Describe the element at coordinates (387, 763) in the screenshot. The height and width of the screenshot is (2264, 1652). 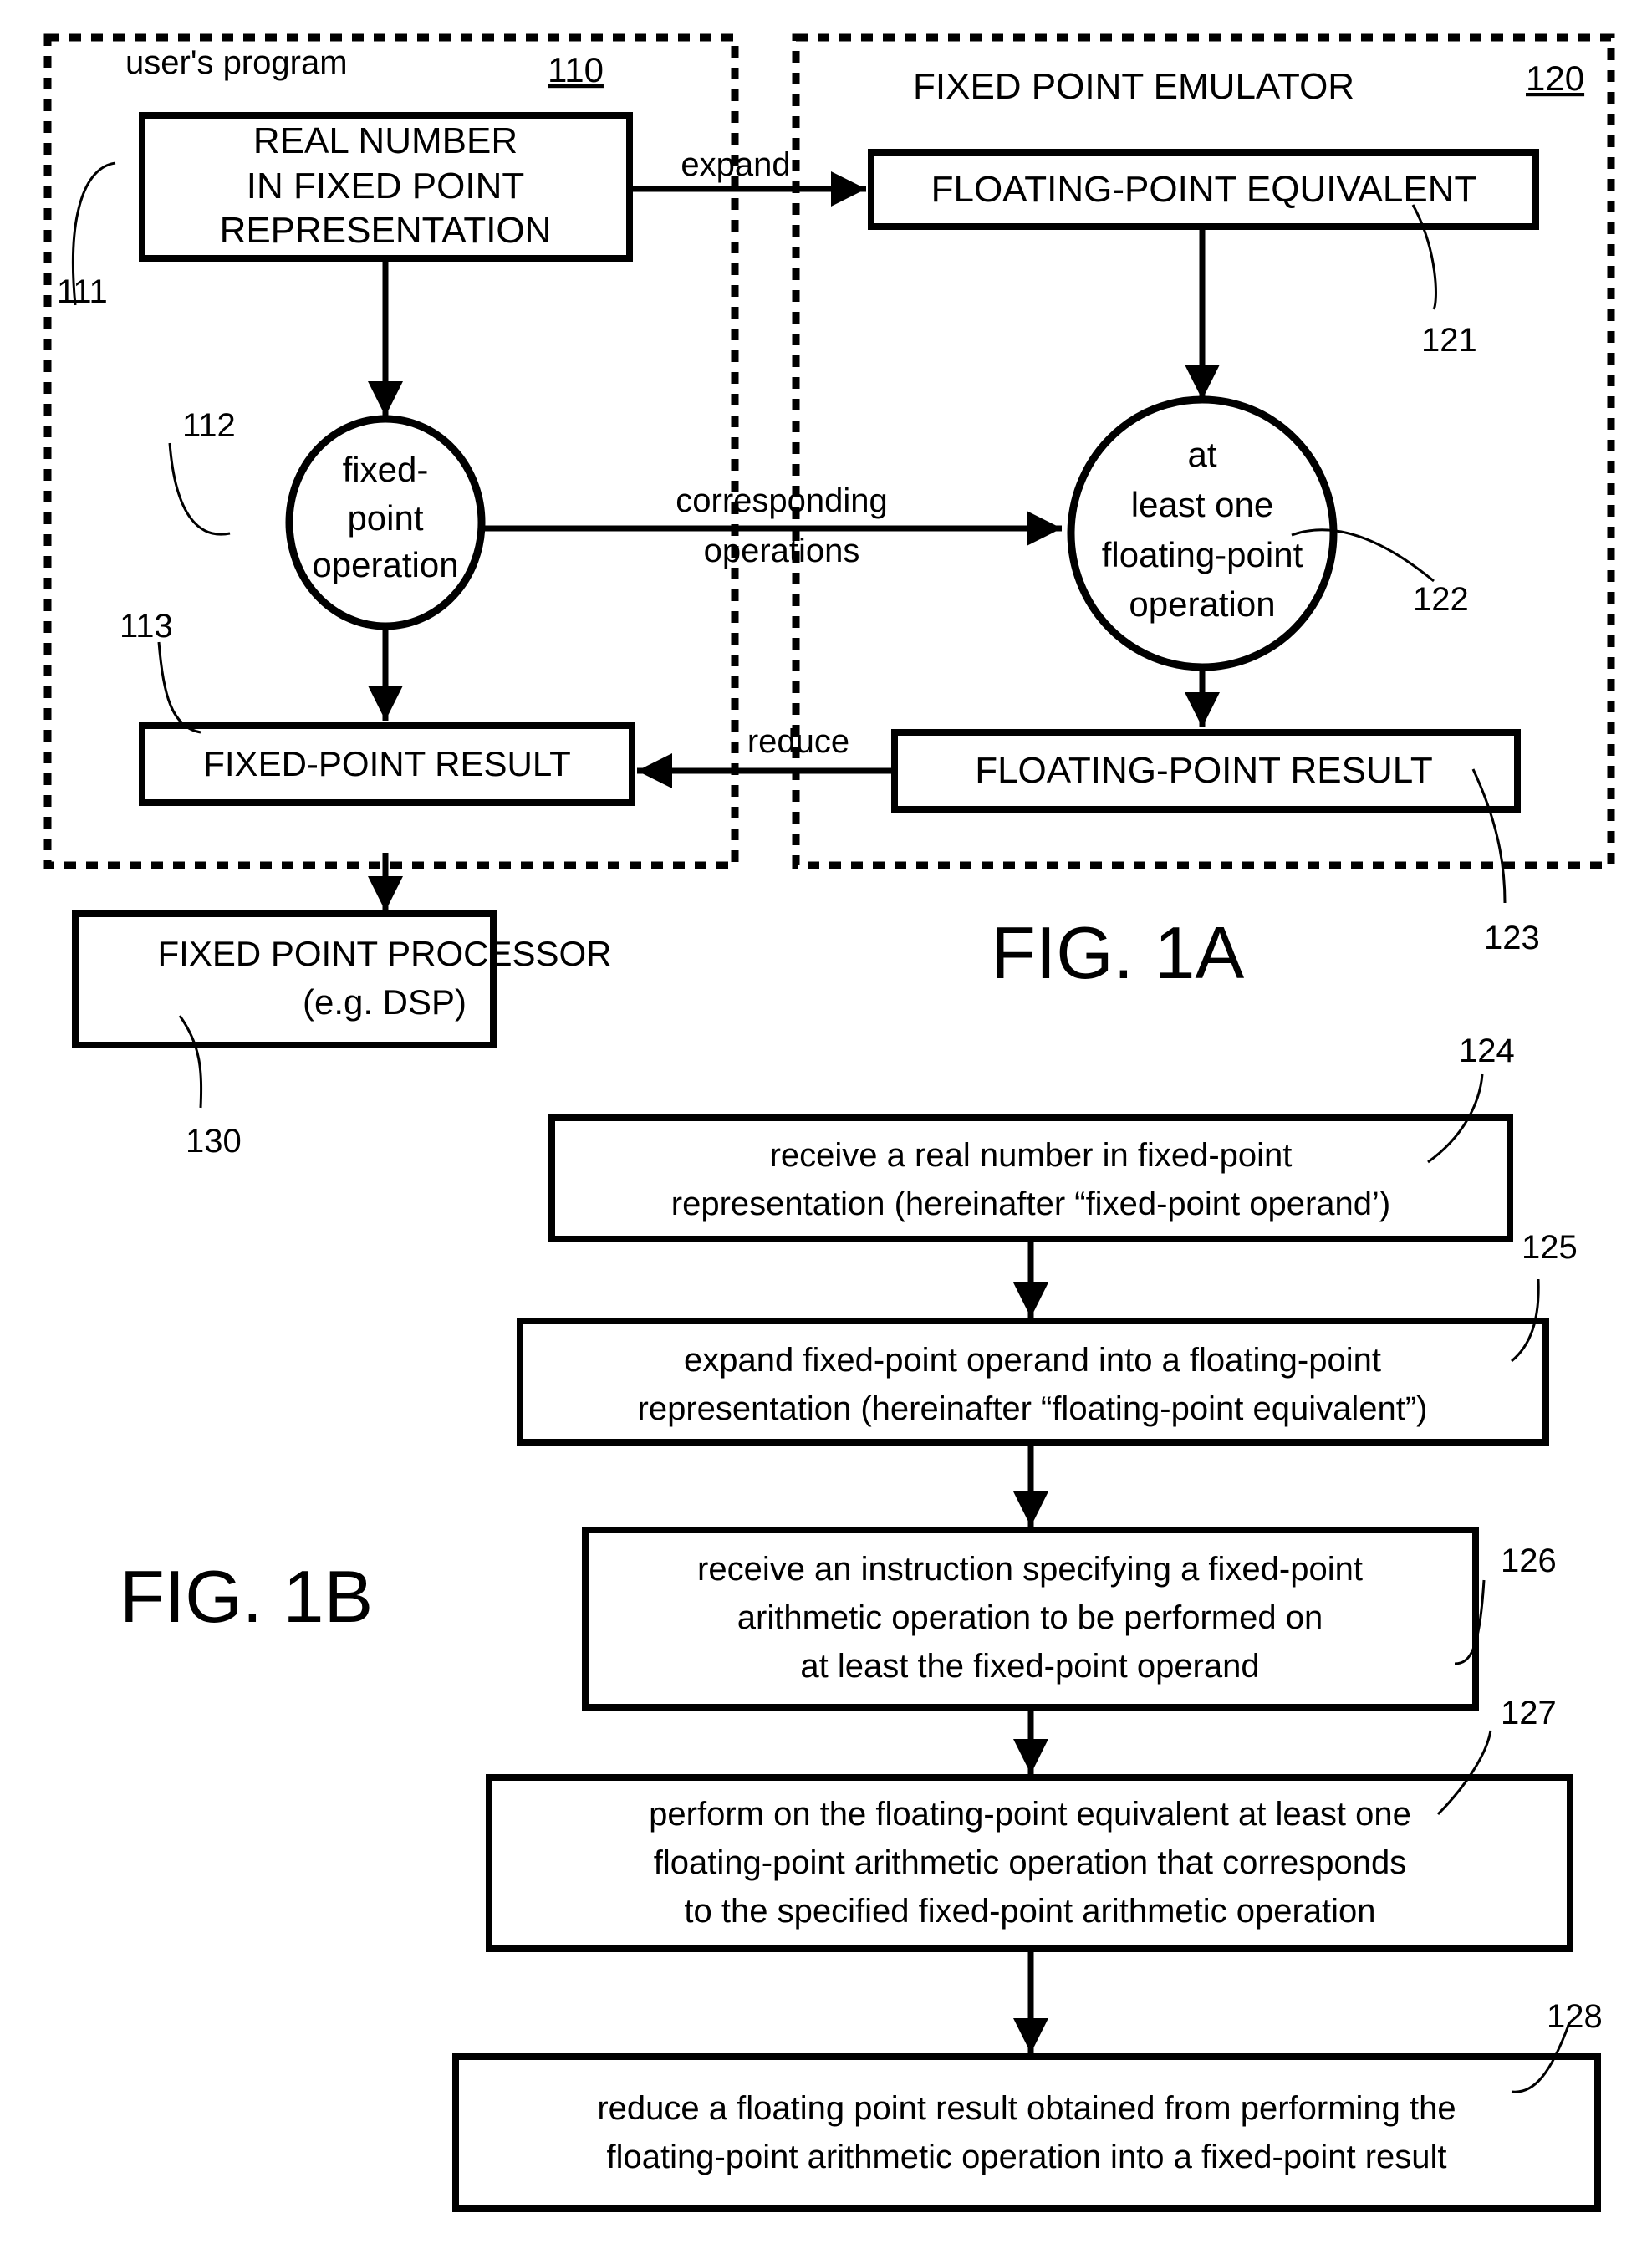
I see `fixed-result-label: FIXED-POINT RESULT` at that location.